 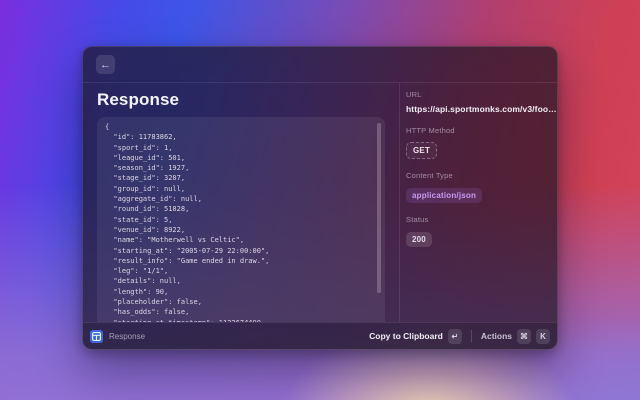 What do you see at coordinates (477, 142) in the screenshot?
I see `metadata-http-method: HTTP Method GET` at bounding box center [477, 142].